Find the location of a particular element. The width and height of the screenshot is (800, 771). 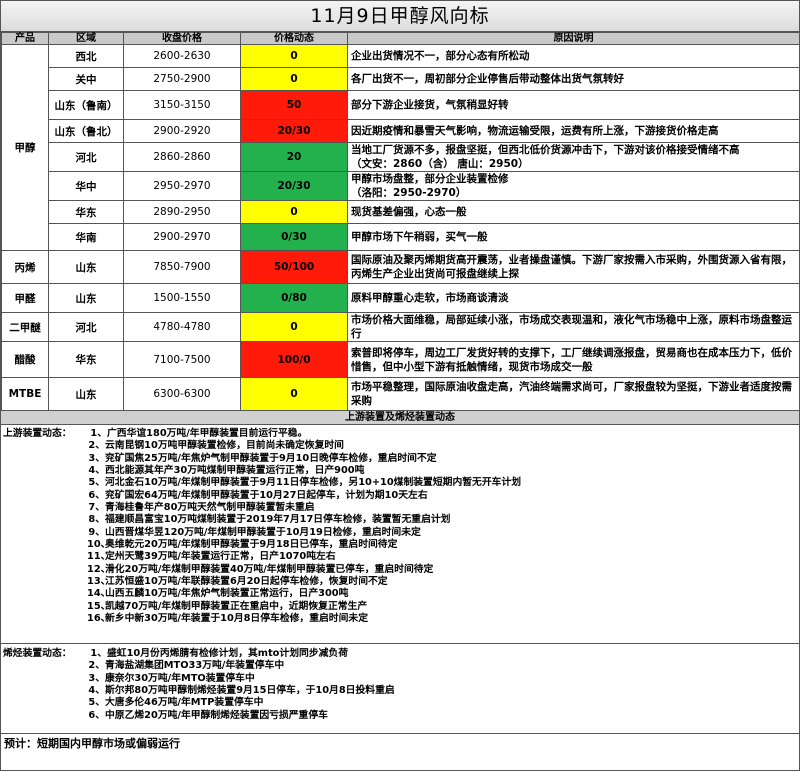

reason-cell: 甲醇市场下午稍弱，买气一般 is located at coordinates (573, 237).